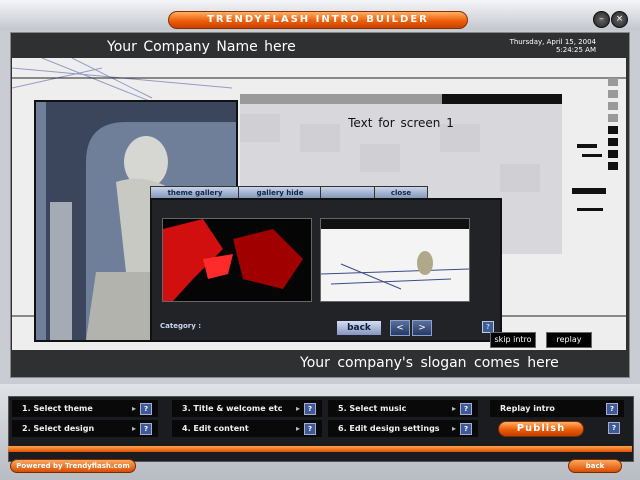 The height and width of the screenshot is (480, 640). I want to click on time-display: 5:24:25 AM, so click(575, 50).